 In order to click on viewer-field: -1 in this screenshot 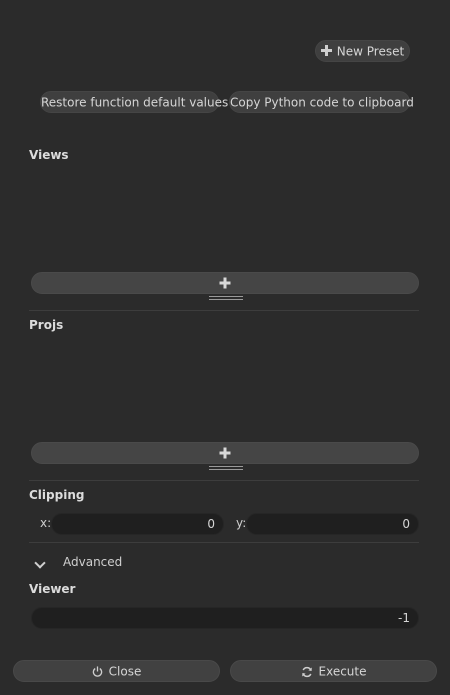, I will do `click(225, 618)`.